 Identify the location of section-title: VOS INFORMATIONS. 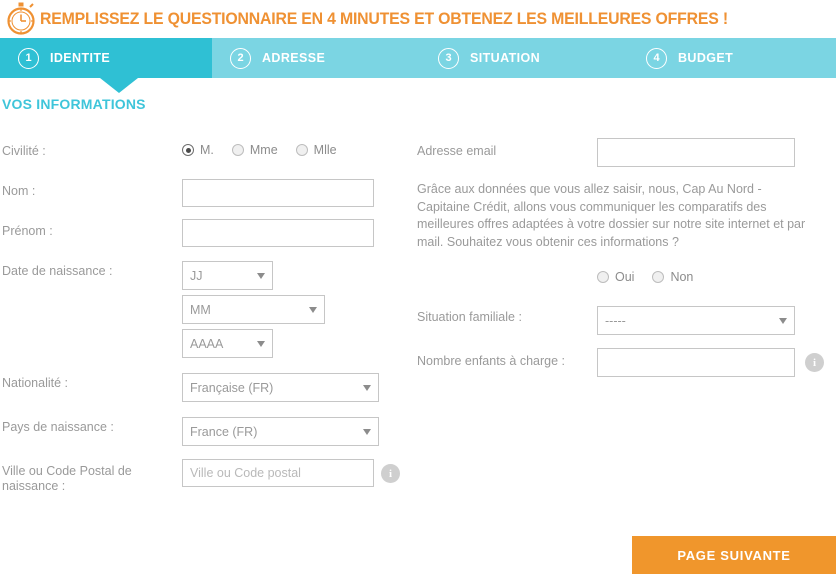
(74, 104).